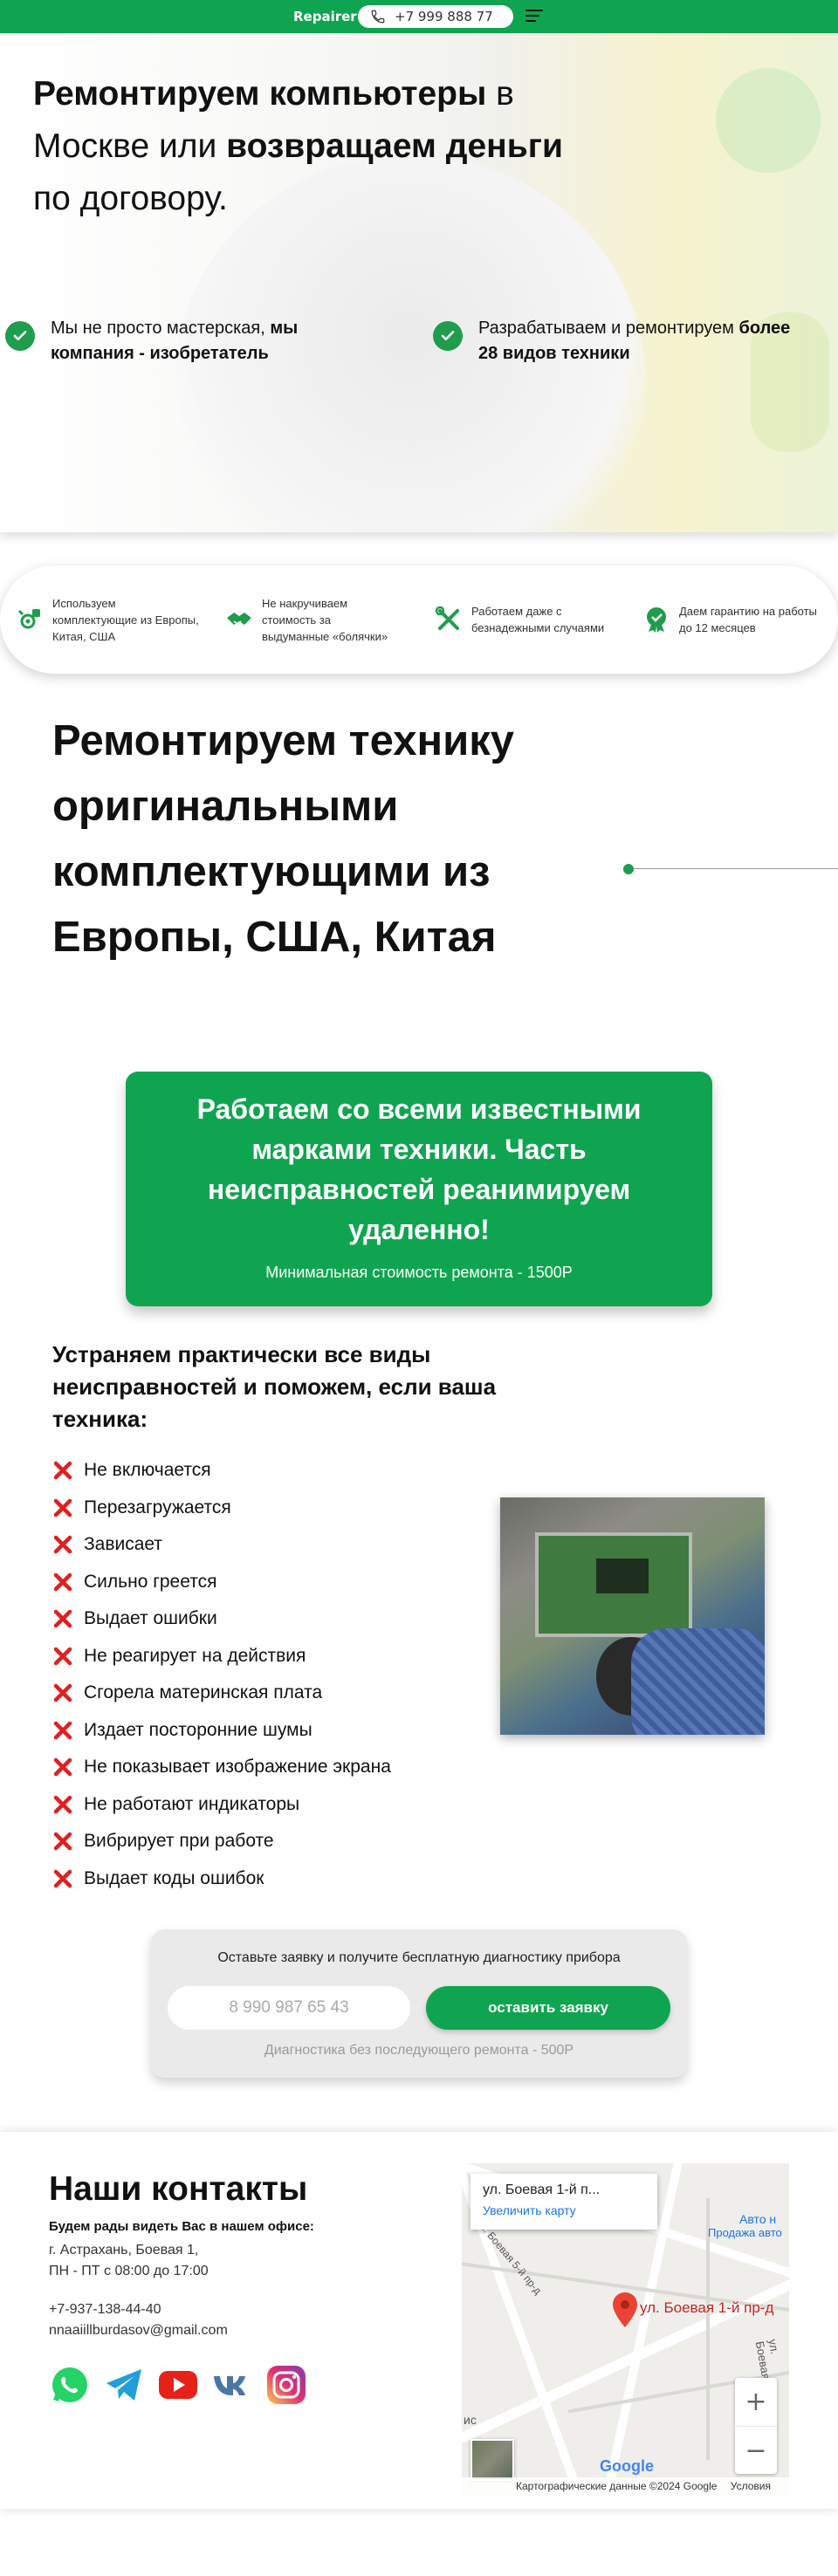 This screenshot has height=2576, width=838. I want to click on map-attribution-text: Картографические данные ©2024 Google, so click(617, 2486).